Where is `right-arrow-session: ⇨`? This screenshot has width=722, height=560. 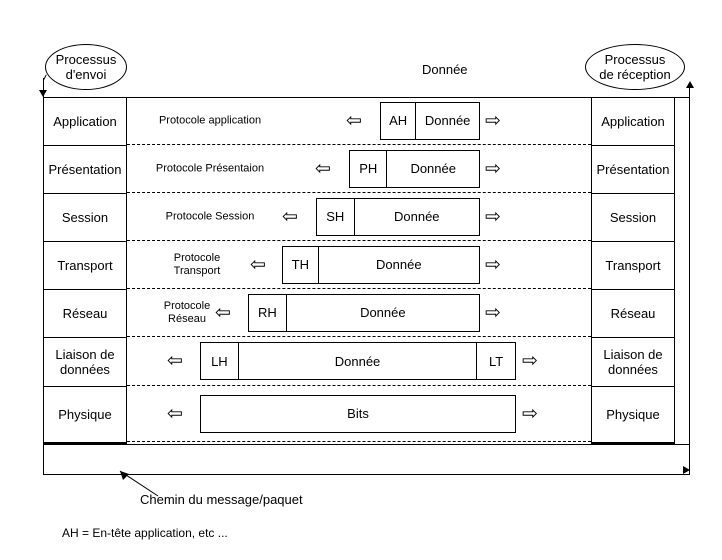 right-arrow-session: ⇨ is located at coordinates (493, 216).